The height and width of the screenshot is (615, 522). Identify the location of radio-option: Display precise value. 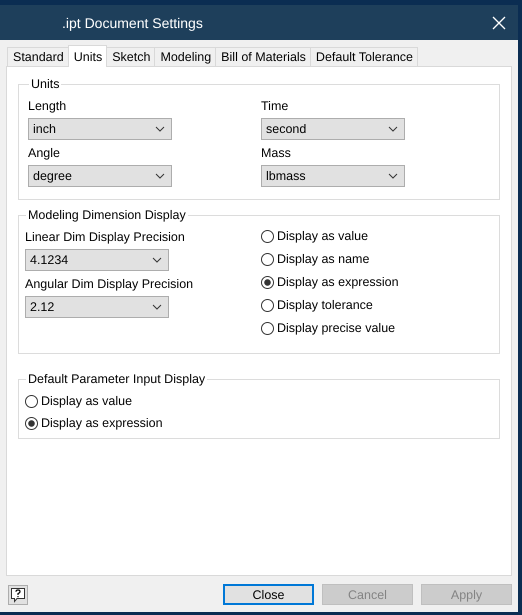
(330, 328).